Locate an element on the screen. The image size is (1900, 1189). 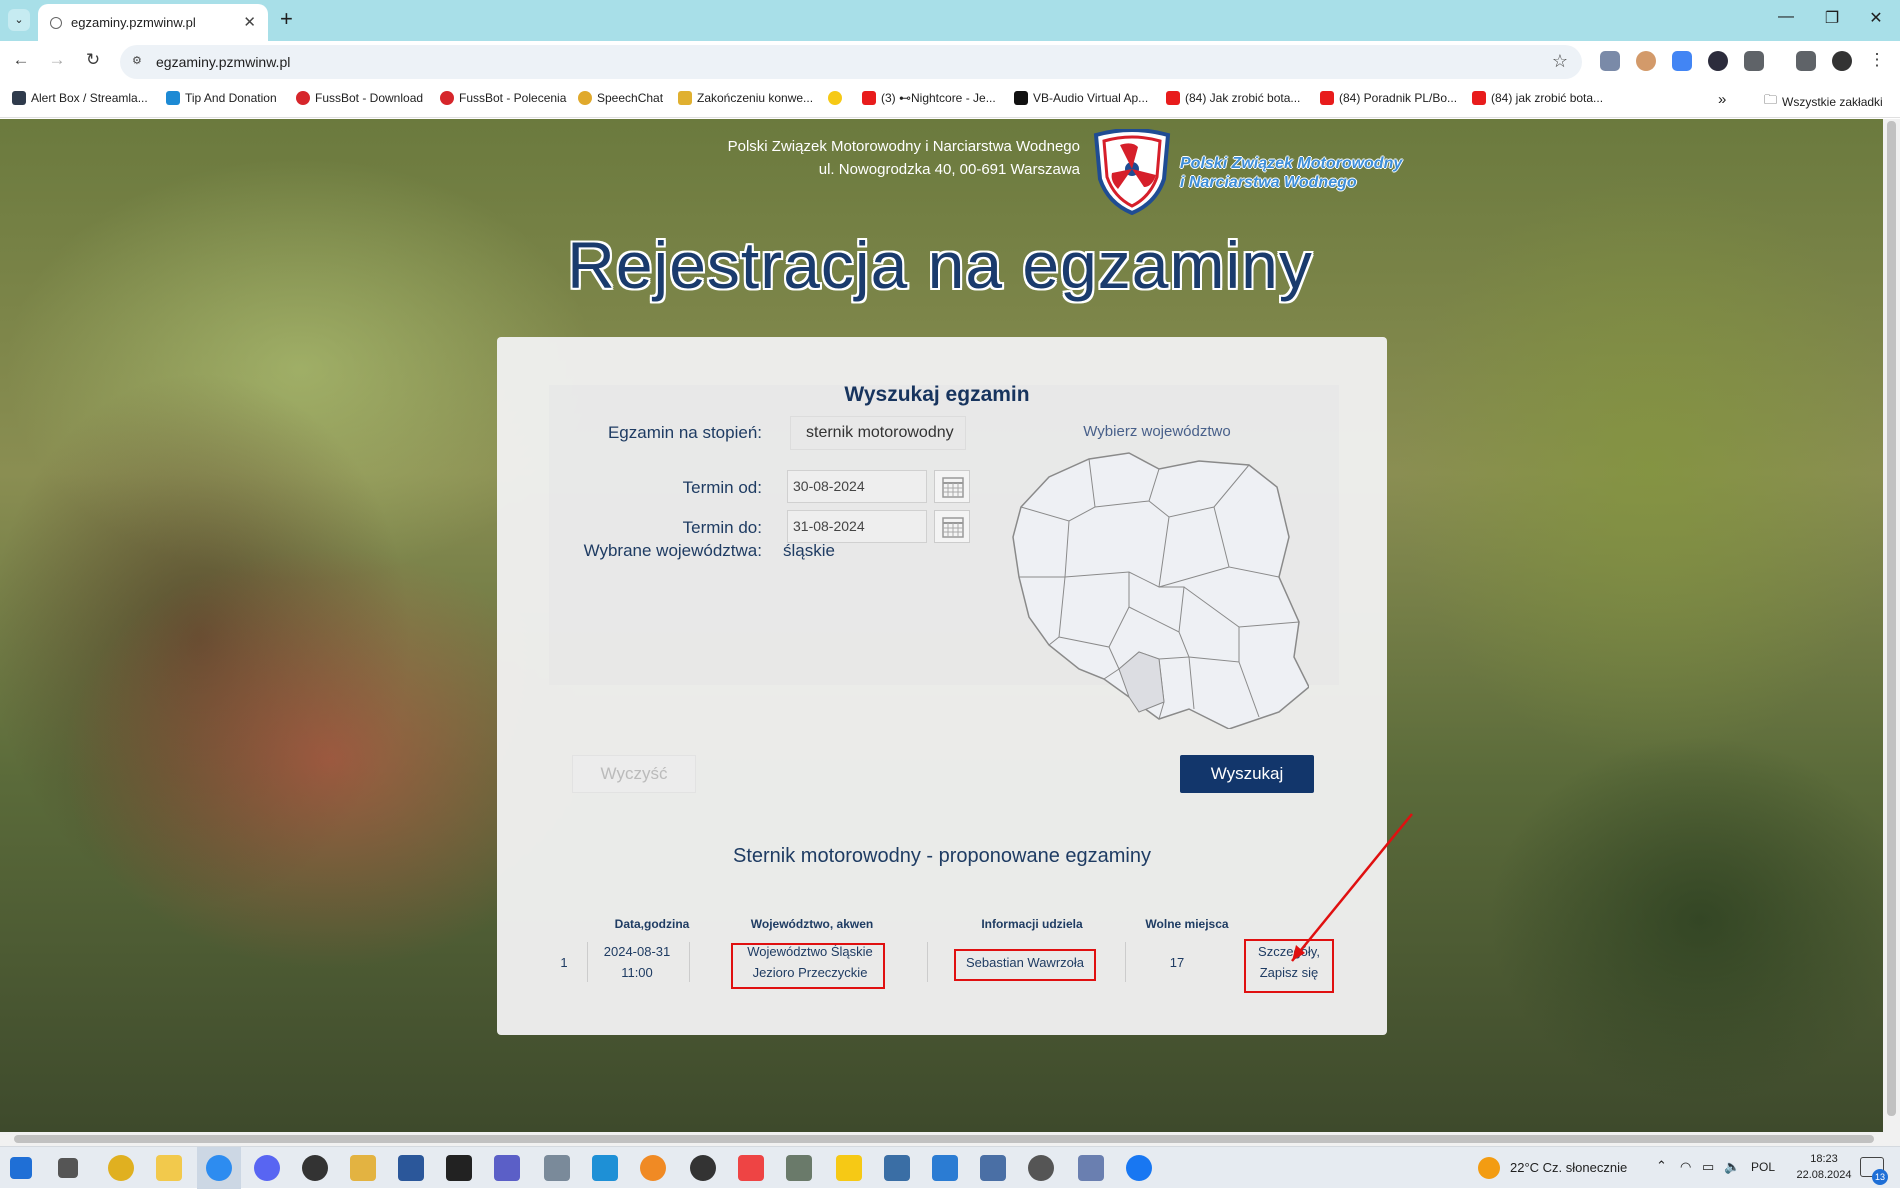
bookmark-item: FussBot - Download is located at coordinates (359, 98).